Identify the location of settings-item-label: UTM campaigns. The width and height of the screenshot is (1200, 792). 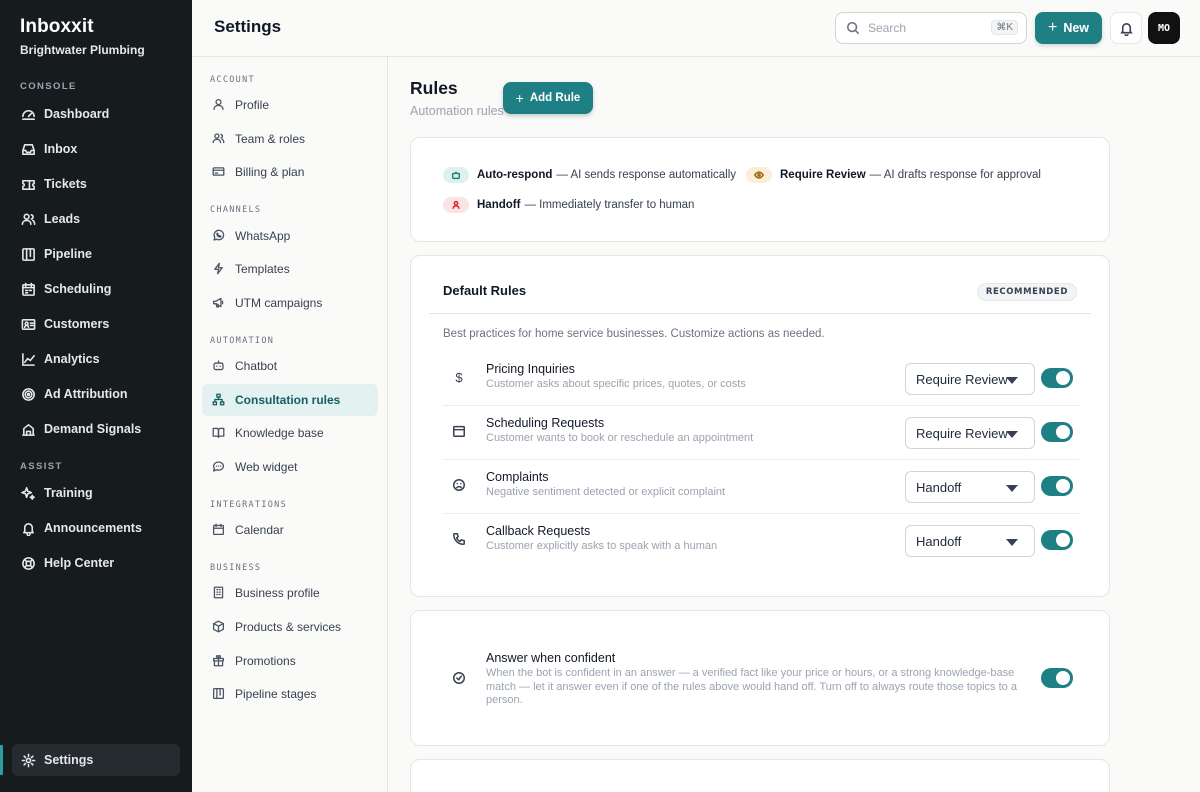
(279, 303).